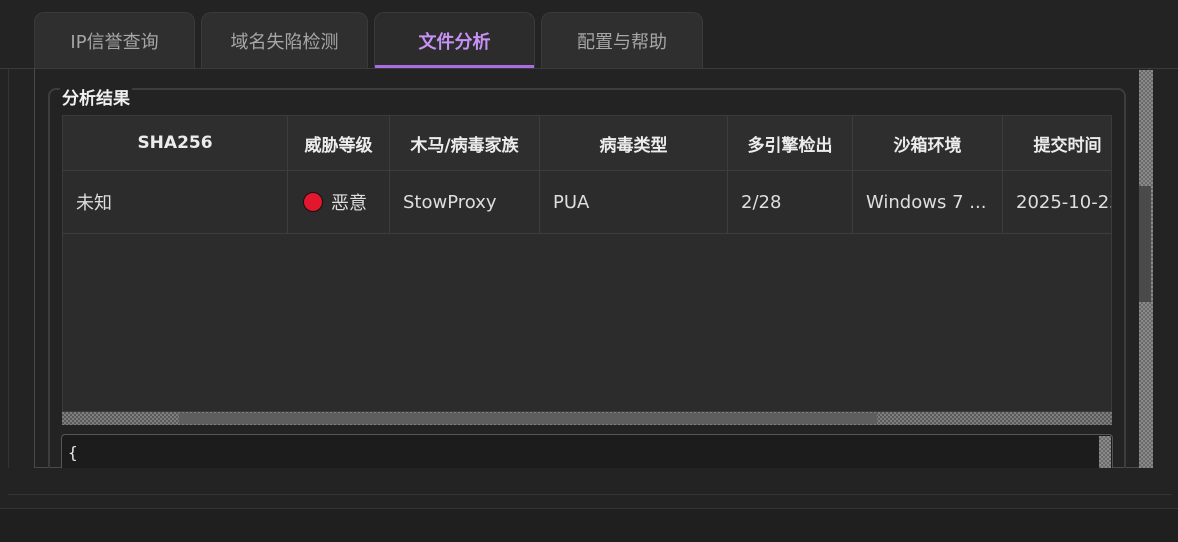  I want to click on status-bar, so click(589, 525).